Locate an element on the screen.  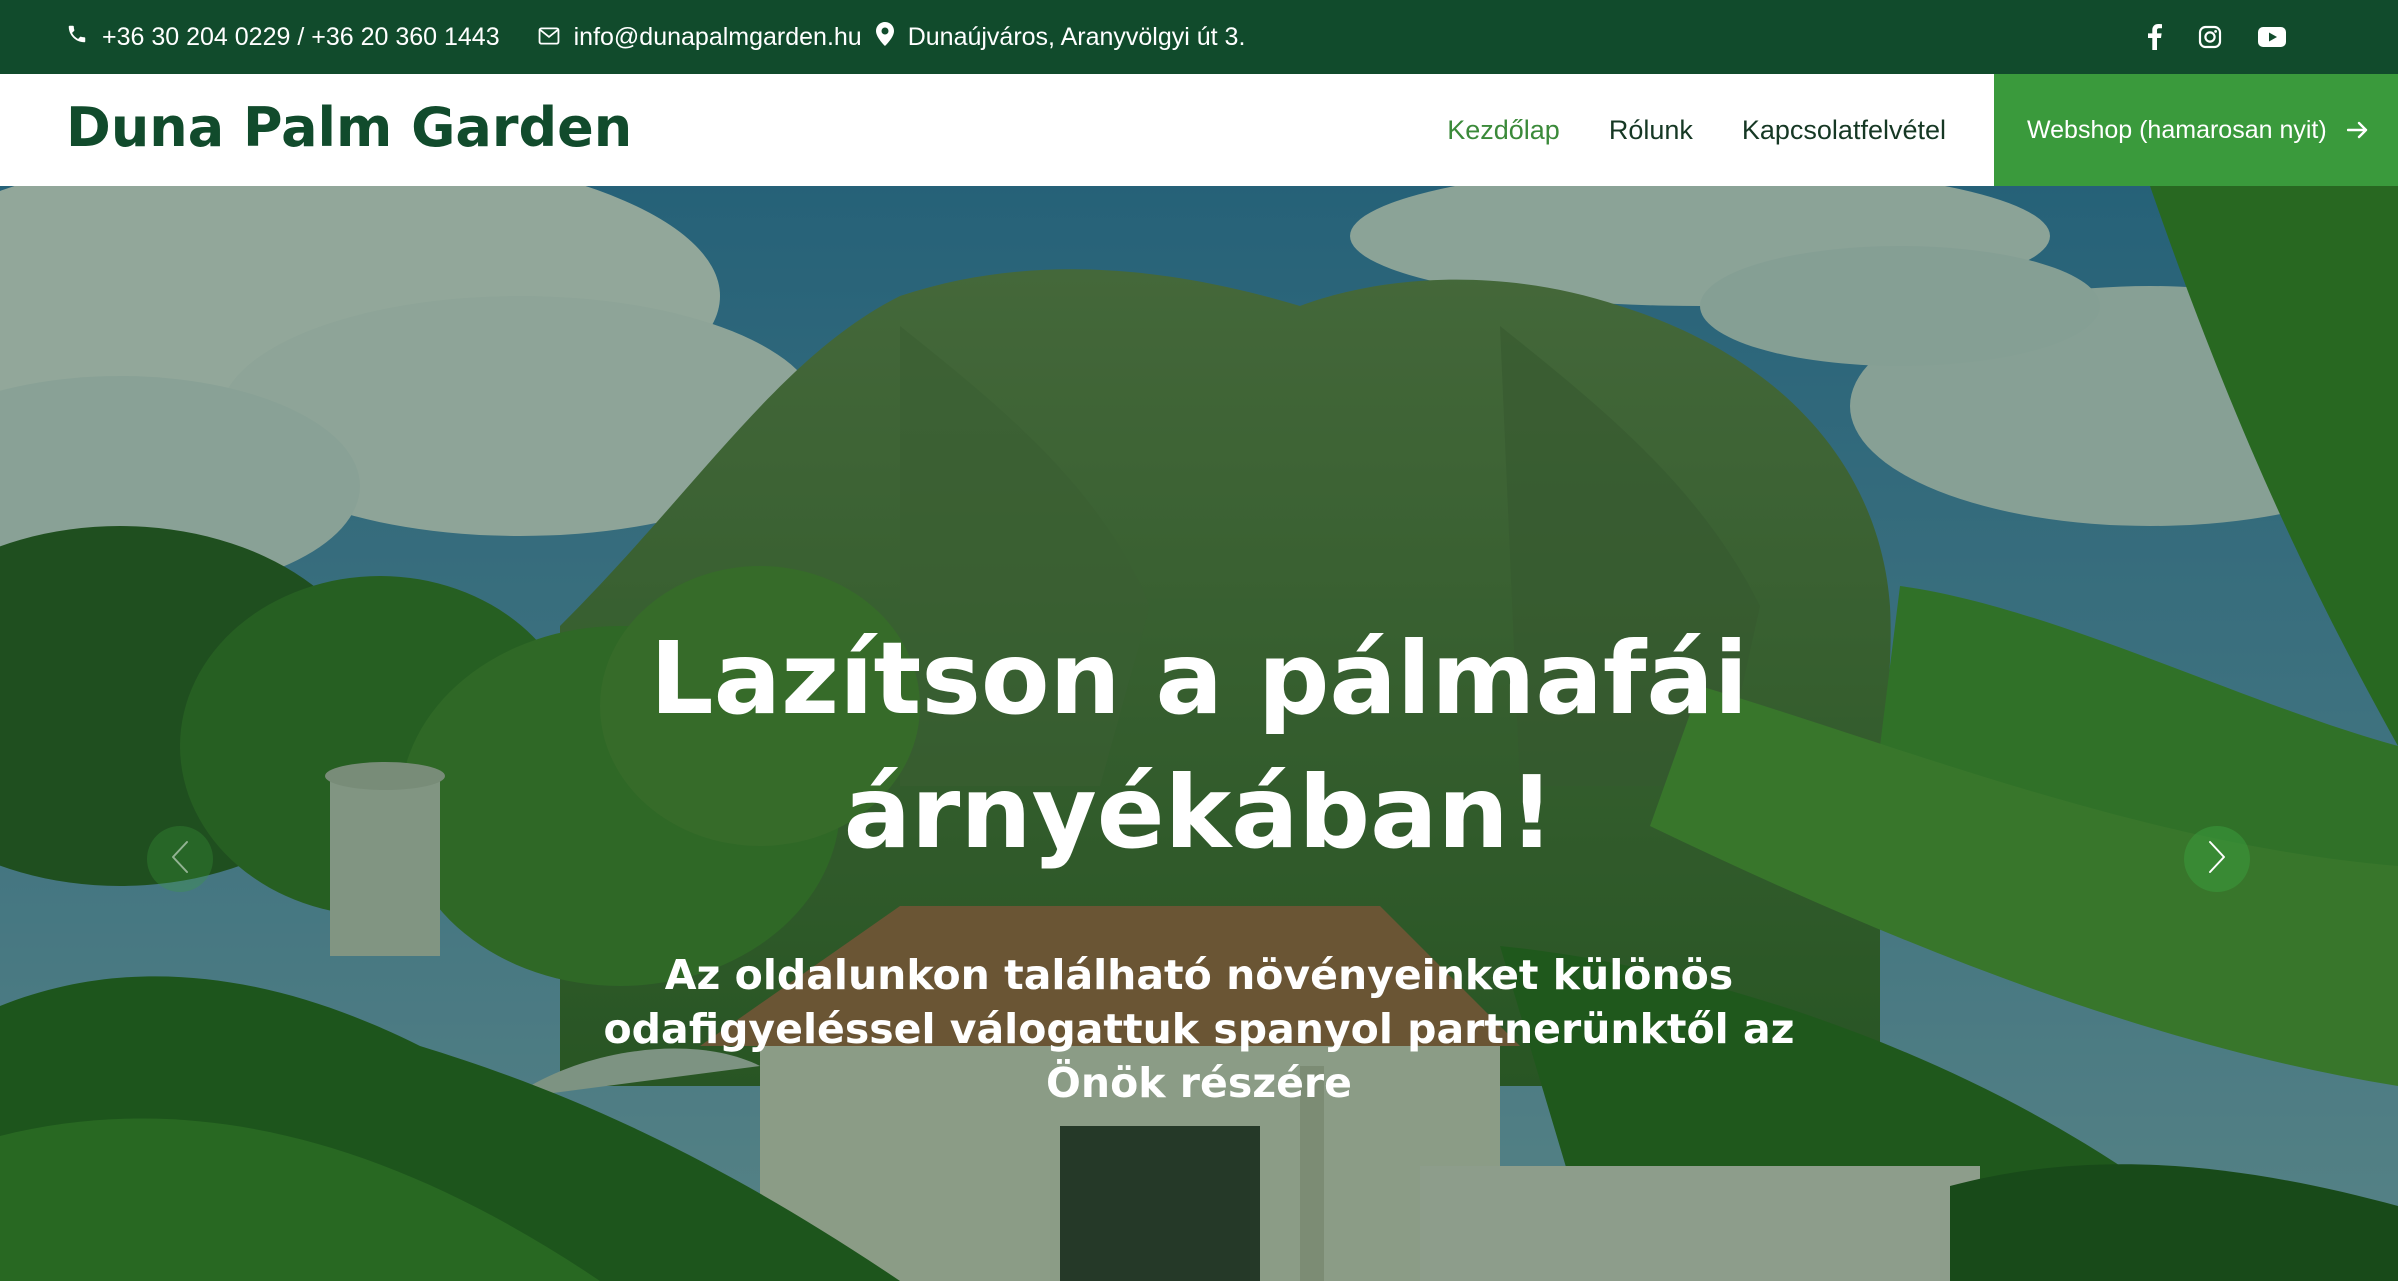
hero-title-line-2: árnyékában! is located at coordinates (1199, 812).